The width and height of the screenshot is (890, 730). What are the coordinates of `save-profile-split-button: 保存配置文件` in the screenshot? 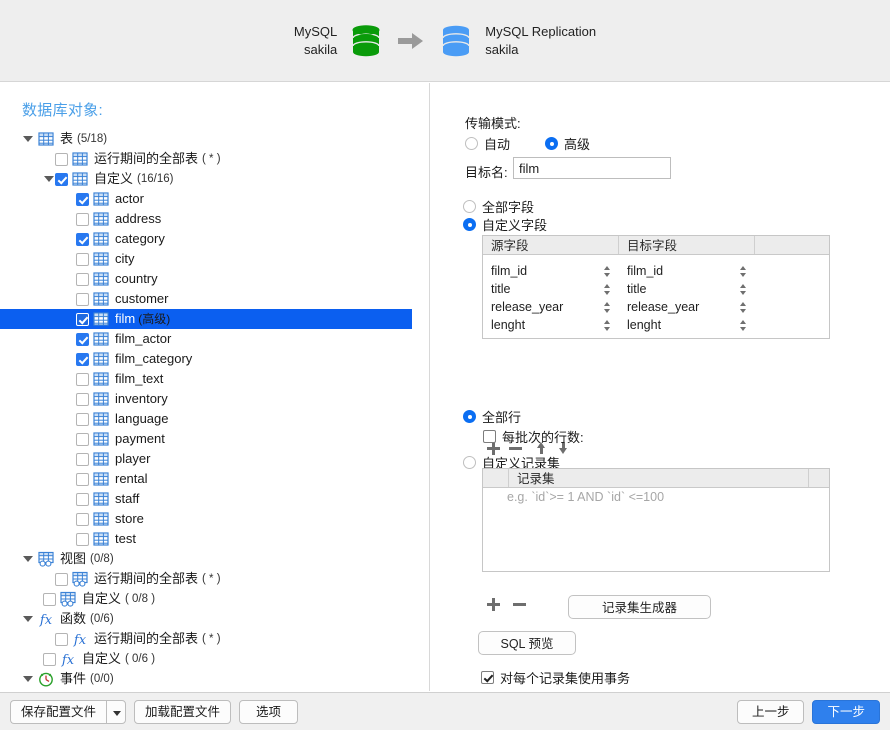 It's located at (68, 711).